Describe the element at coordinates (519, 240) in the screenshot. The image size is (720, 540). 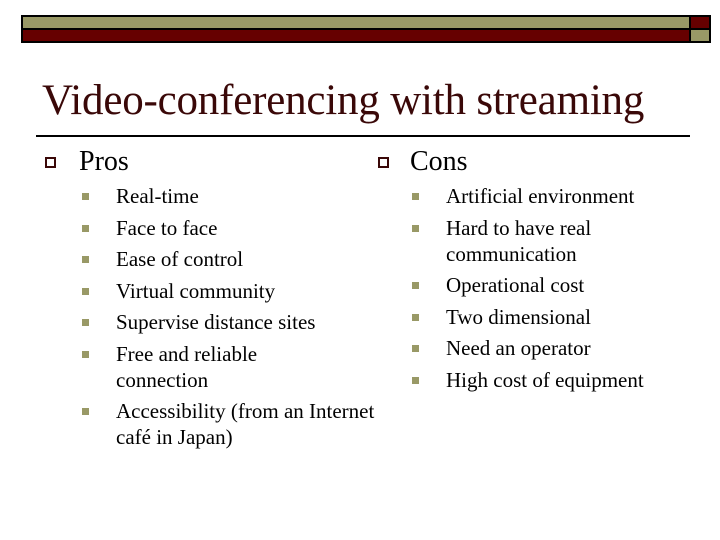
I see `list-item-text: Hard to have real communication` at that location.